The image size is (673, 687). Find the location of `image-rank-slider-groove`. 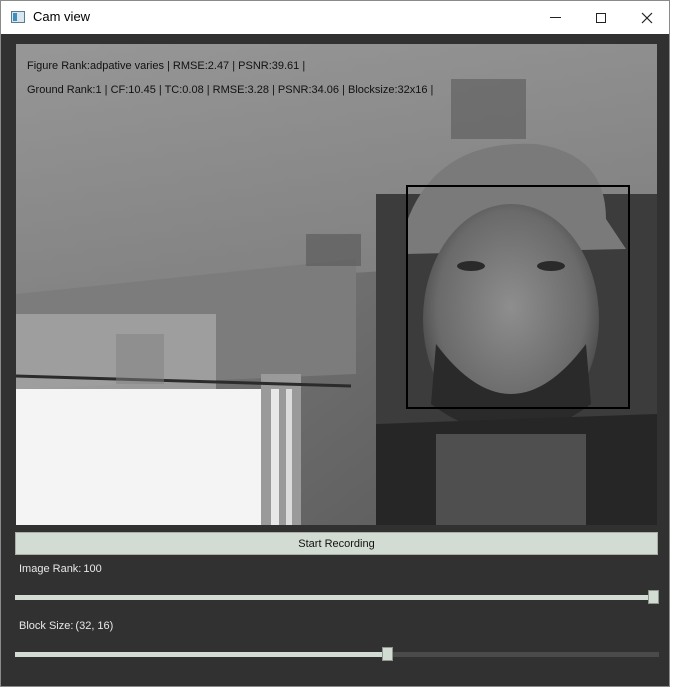

image-rank-slider-groove is located at coordinates (337, 597).